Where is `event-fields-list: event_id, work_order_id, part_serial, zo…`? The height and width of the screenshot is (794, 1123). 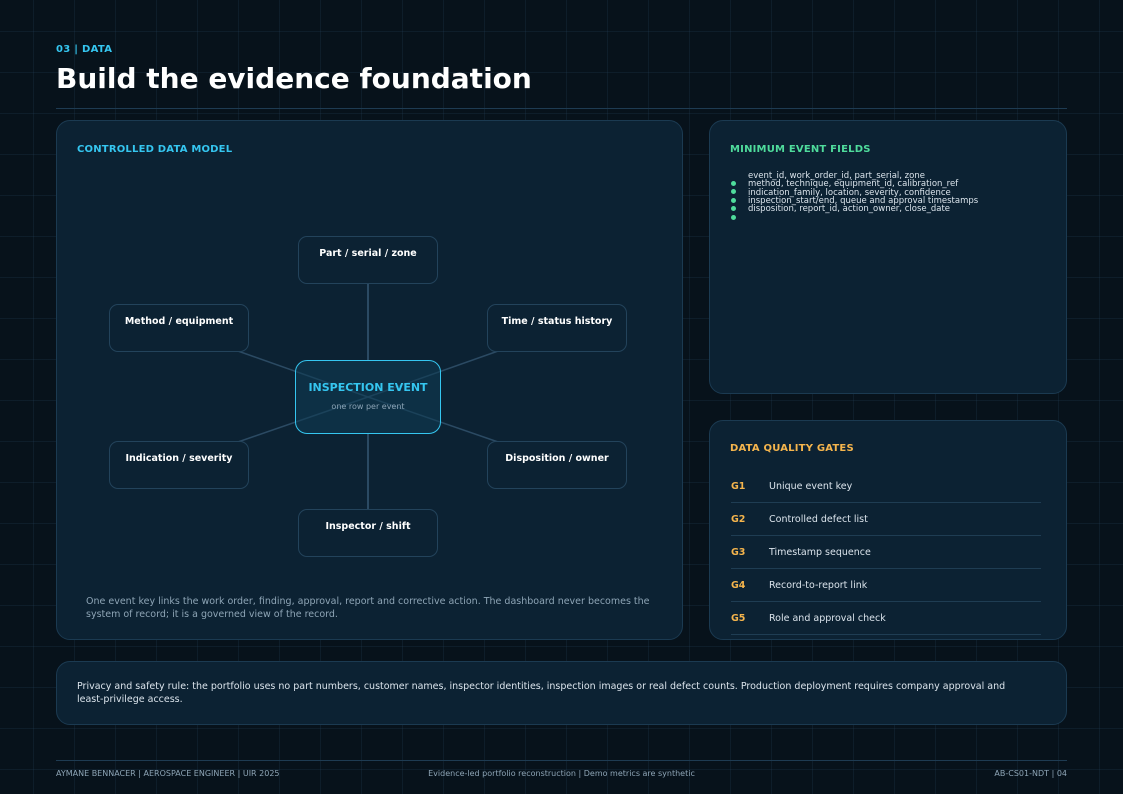
event-fields-list: event_id, work_order_id, part_serial, zo… is located at coordinates (863, 193).